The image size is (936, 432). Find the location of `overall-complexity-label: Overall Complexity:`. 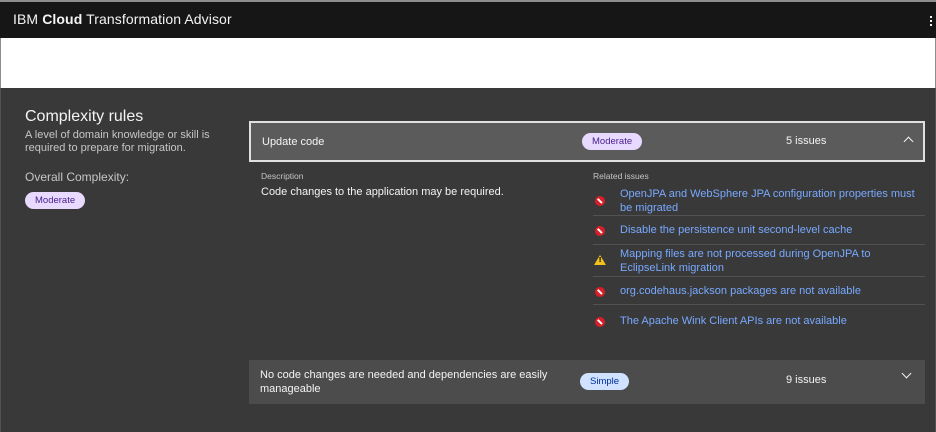

overall-complexity-label: Overall Complexity: is located at coordinates (77, 177).